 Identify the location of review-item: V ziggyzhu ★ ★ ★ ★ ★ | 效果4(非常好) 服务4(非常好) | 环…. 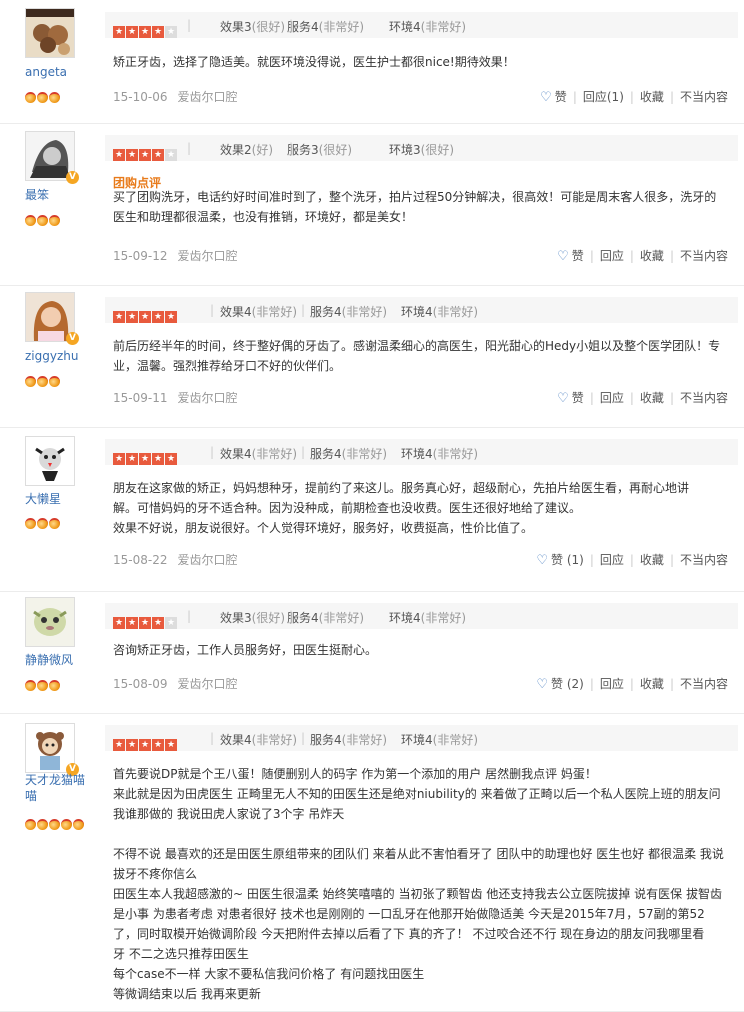
(372, 356).